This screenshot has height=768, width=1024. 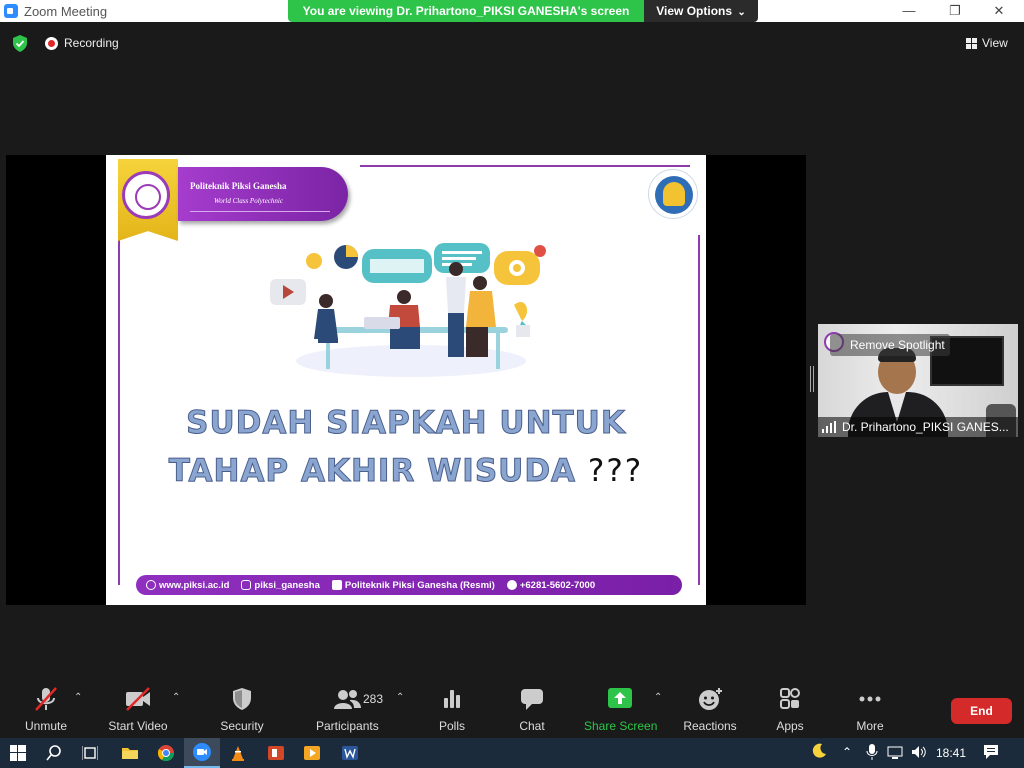 What do you see at coordinates (710, 699) in the screenshot?
I see `reactions-smiley-icon` at bounding box center [710, 699].